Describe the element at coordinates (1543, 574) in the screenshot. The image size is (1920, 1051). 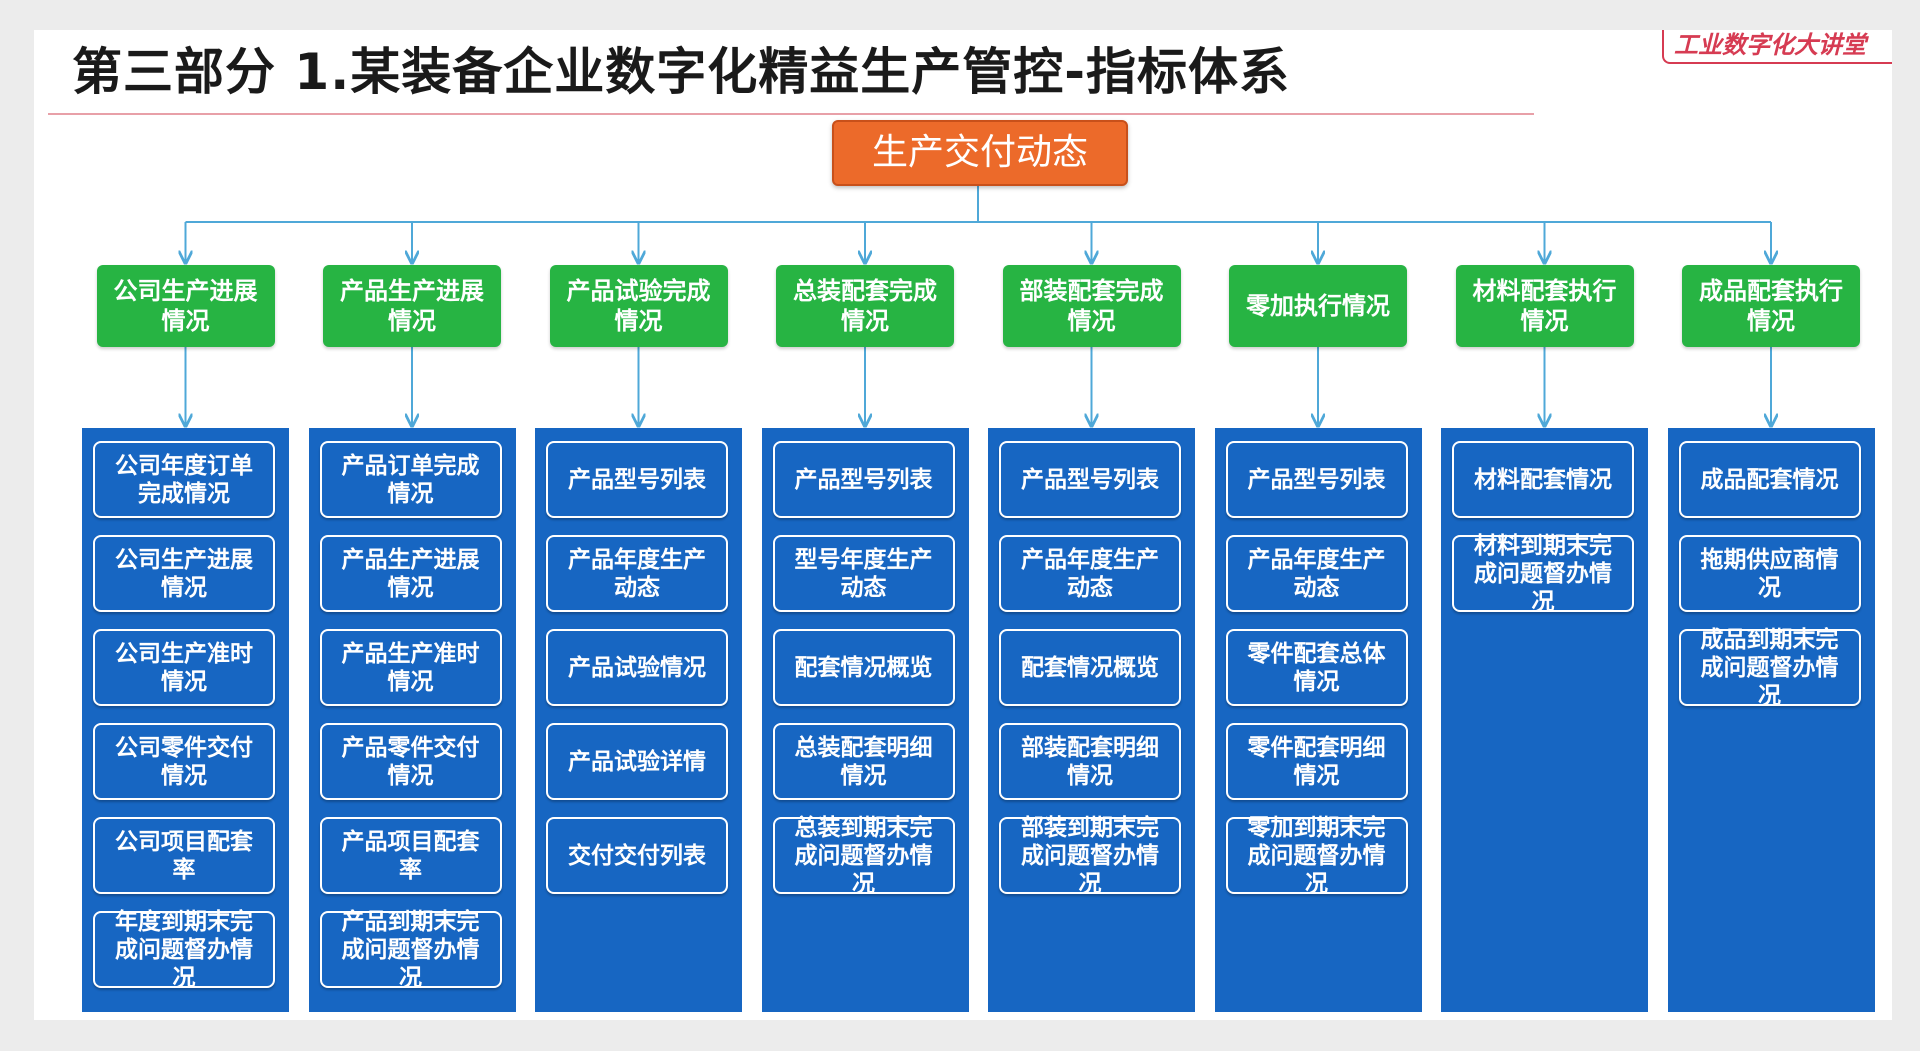
I see `indicator-item: 材料到期末完成问题督办情况` at that location.